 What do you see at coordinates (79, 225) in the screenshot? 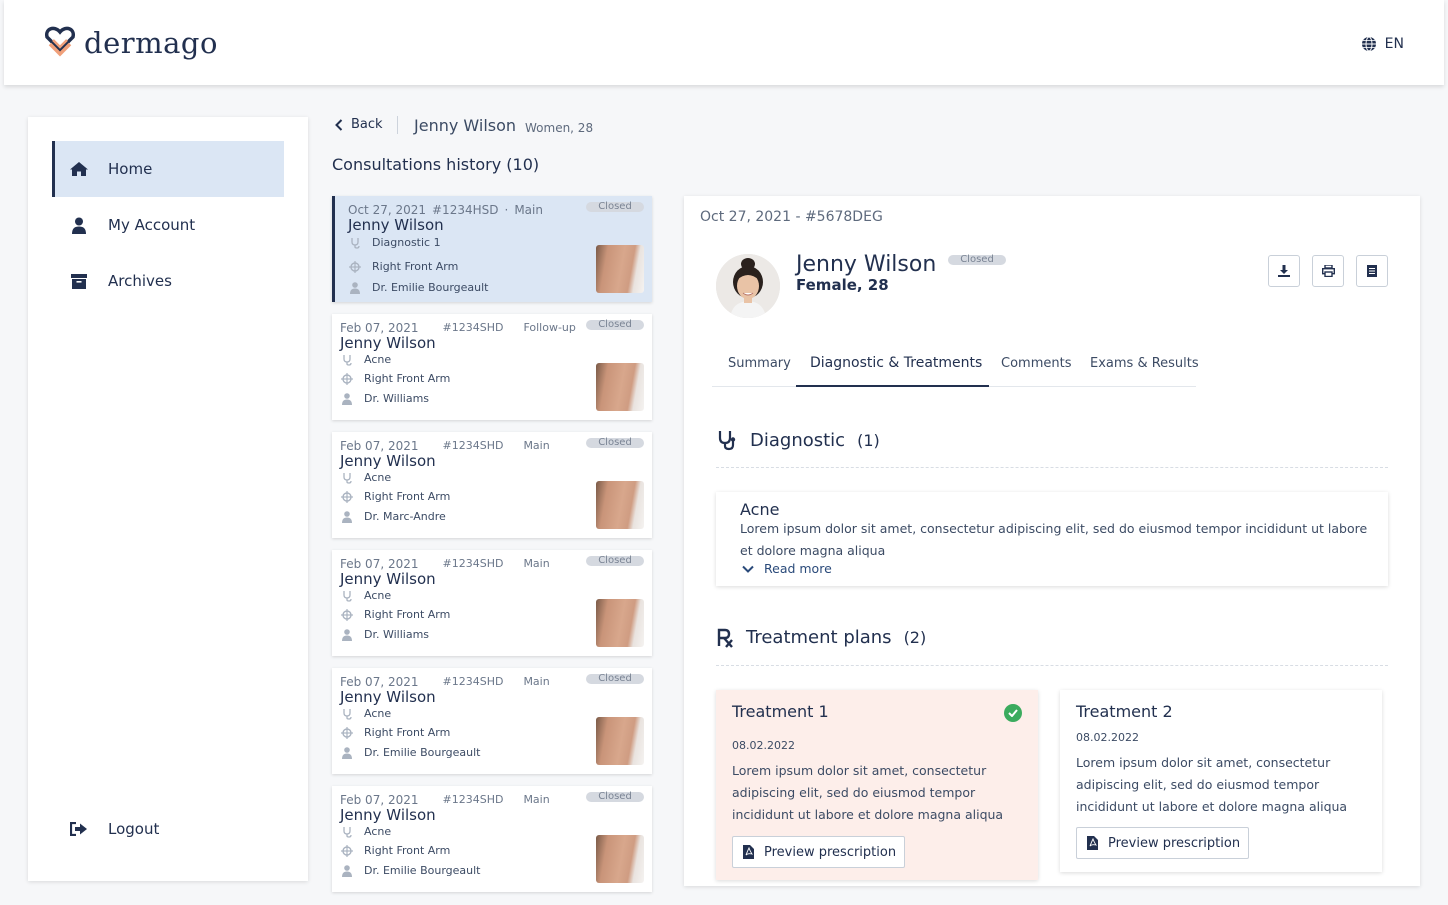
I see `user-icon` at bounding box center [79, 225].